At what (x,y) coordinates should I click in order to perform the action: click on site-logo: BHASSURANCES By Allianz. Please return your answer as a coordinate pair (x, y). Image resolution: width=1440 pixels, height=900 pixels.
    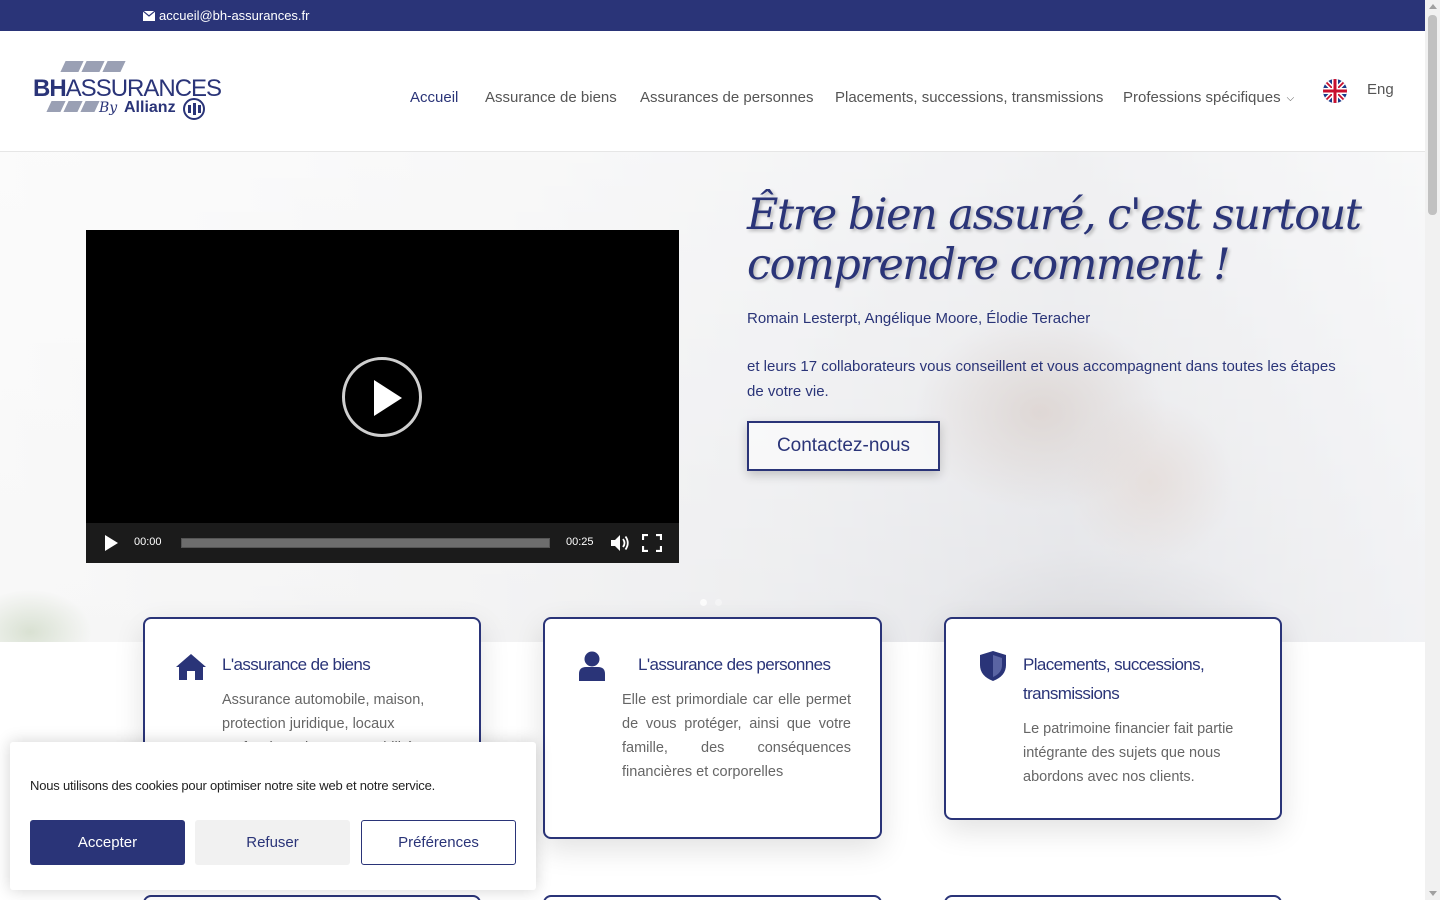
    Looking at the image, I should click on (127, 91).